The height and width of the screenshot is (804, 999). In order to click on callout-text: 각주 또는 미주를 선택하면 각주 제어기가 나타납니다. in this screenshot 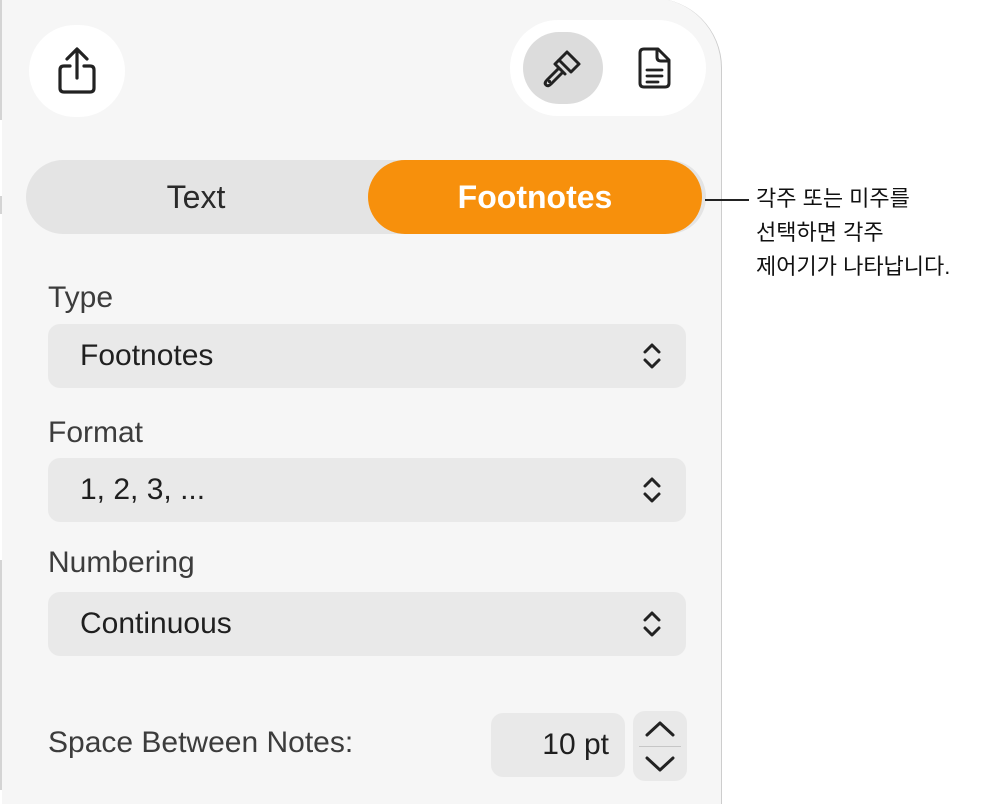, I will do `click(876, 233)`.